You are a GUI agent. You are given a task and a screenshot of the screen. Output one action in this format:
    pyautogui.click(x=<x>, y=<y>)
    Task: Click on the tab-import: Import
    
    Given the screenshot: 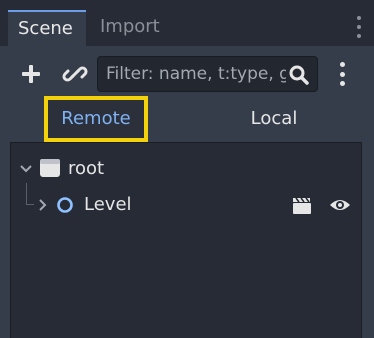 What is the action you would take?
    pyautogui.click(x=130, y=28)
    